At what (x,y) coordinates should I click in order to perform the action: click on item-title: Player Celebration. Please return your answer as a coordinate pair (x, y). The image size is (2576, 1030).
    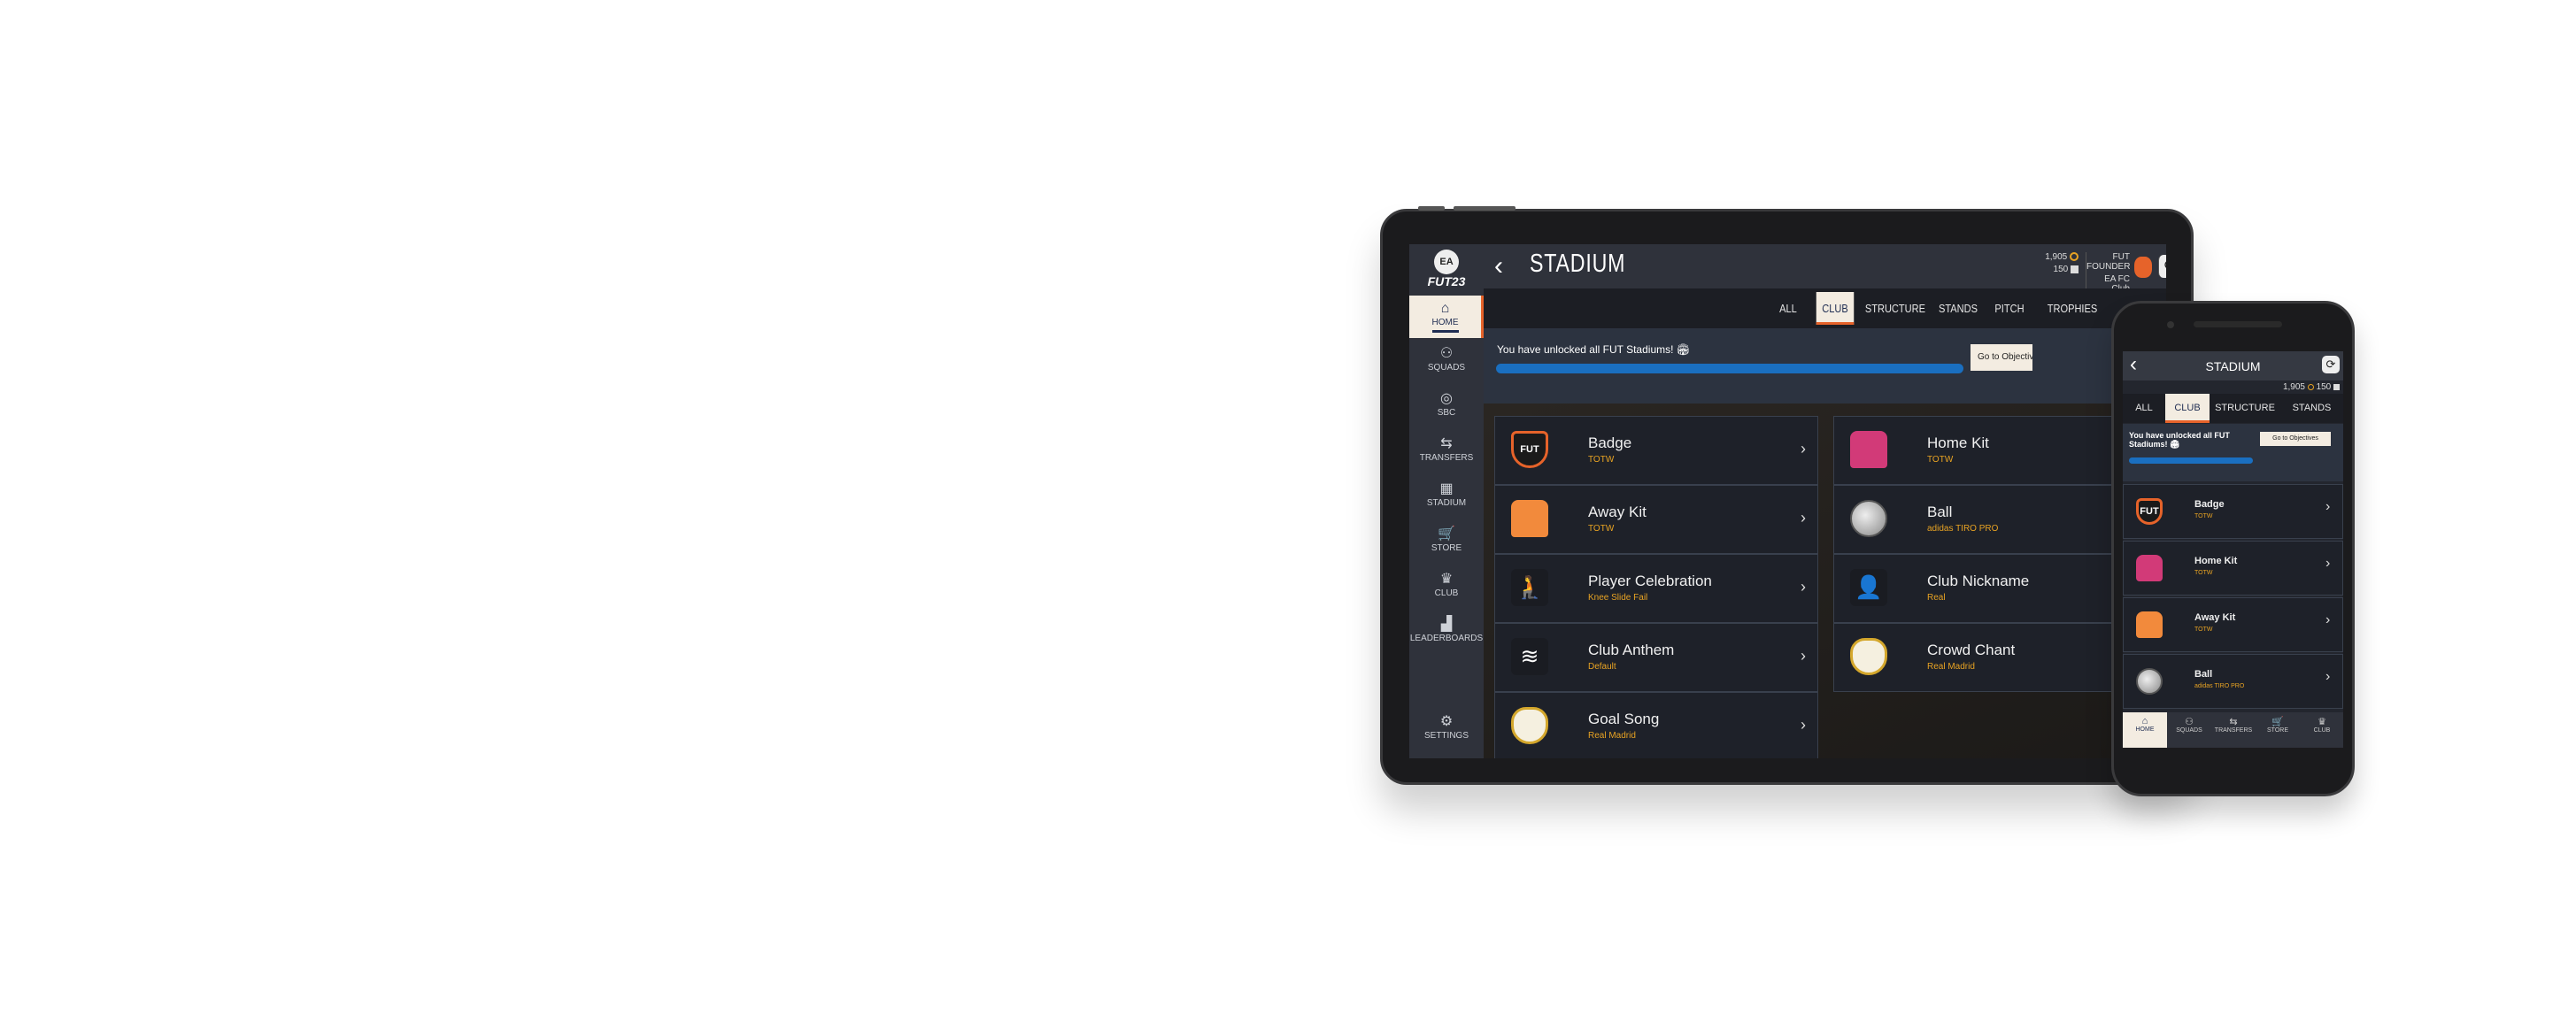
    Looking at the image, I should click on (1650, 581).